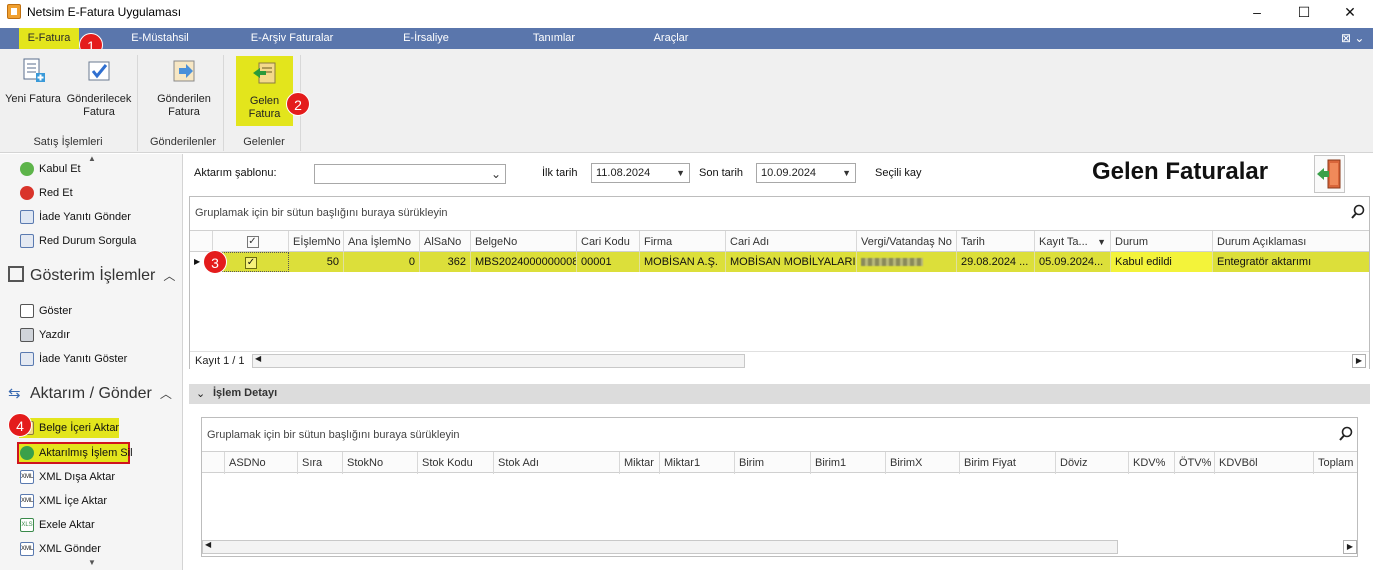 The image size is (1373, 570). Describe the element at coordinates (1195, 463) in the screenshot. I see `col-otv: ÖTV%` at that location.